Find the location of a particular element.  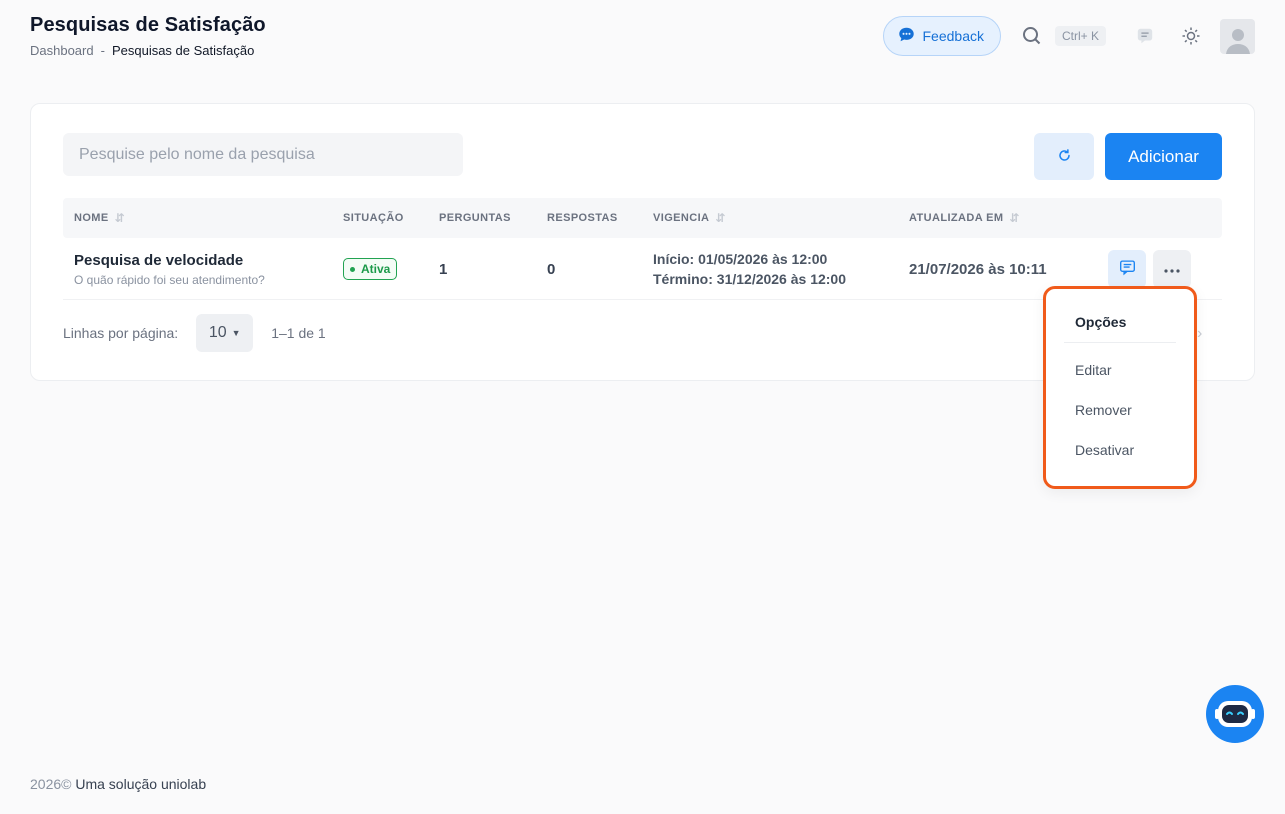

footer: 2026© Uma solução uniolab is located at coordinates (118, 784).